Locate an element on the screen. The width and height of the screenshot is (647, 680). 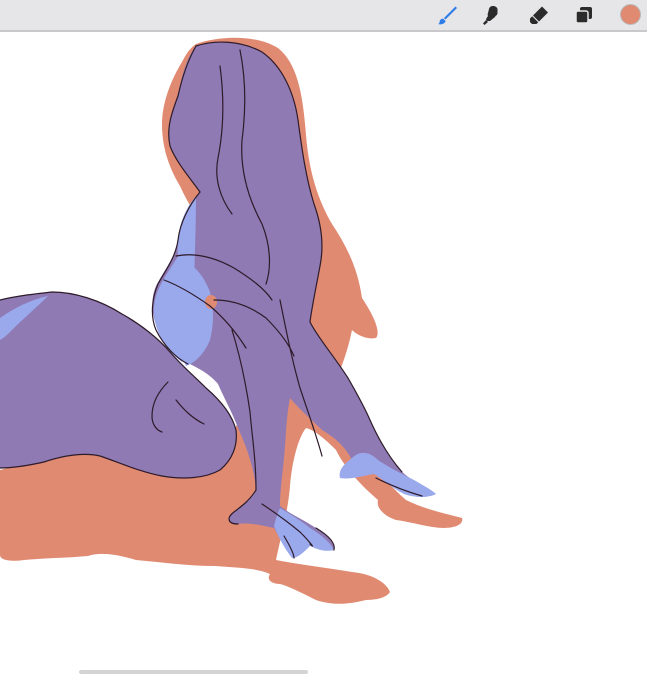
brush-icon is located at coordinates (447, 15).